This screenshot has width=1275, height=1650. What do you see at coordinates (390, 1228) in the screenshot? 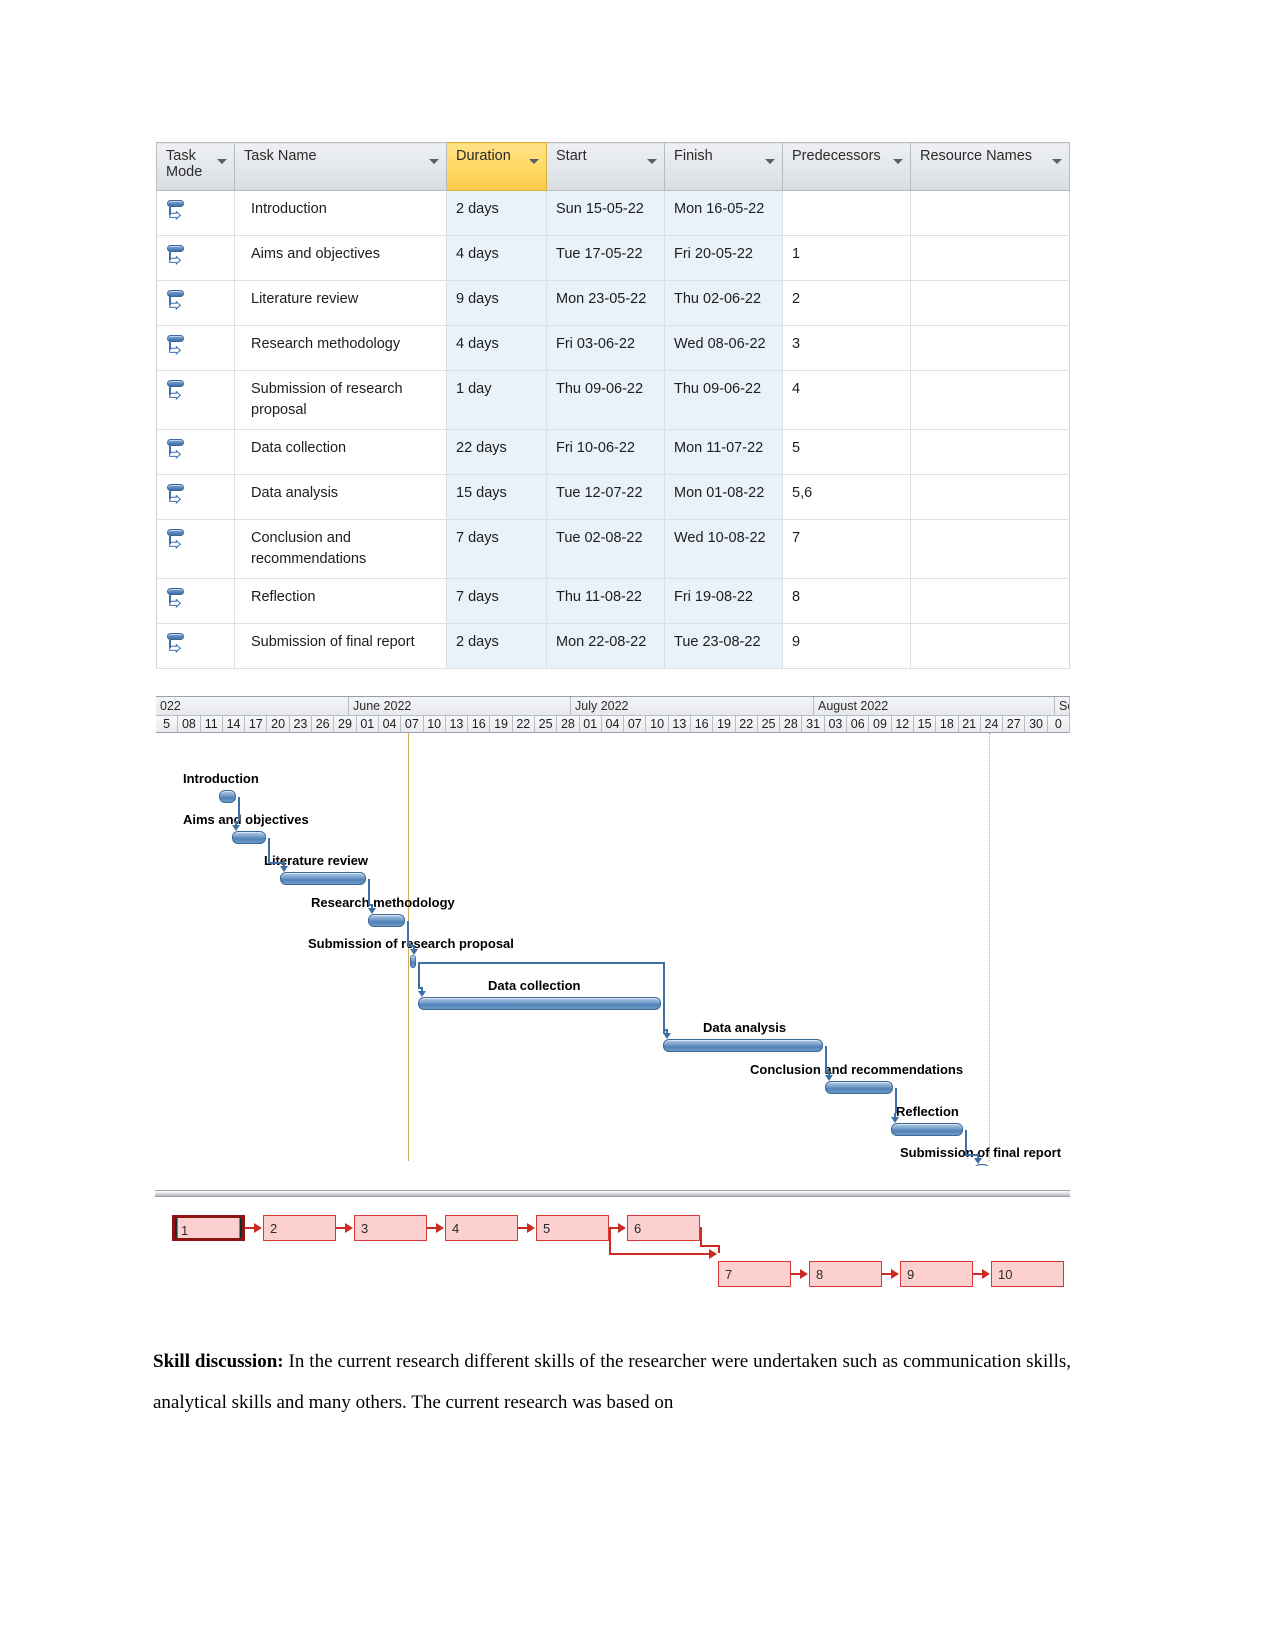
I see `network-node: 3` at bounding box center [390, 1228].